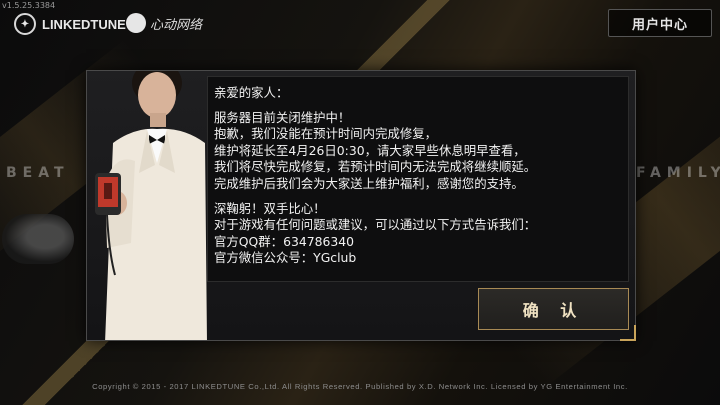 The image size is (720, 405). Describe the element at coordinates (326, 134) in the screenshot. I see `message-line: 抱歉，我们没能在预计时间内完成修复，` at that location.